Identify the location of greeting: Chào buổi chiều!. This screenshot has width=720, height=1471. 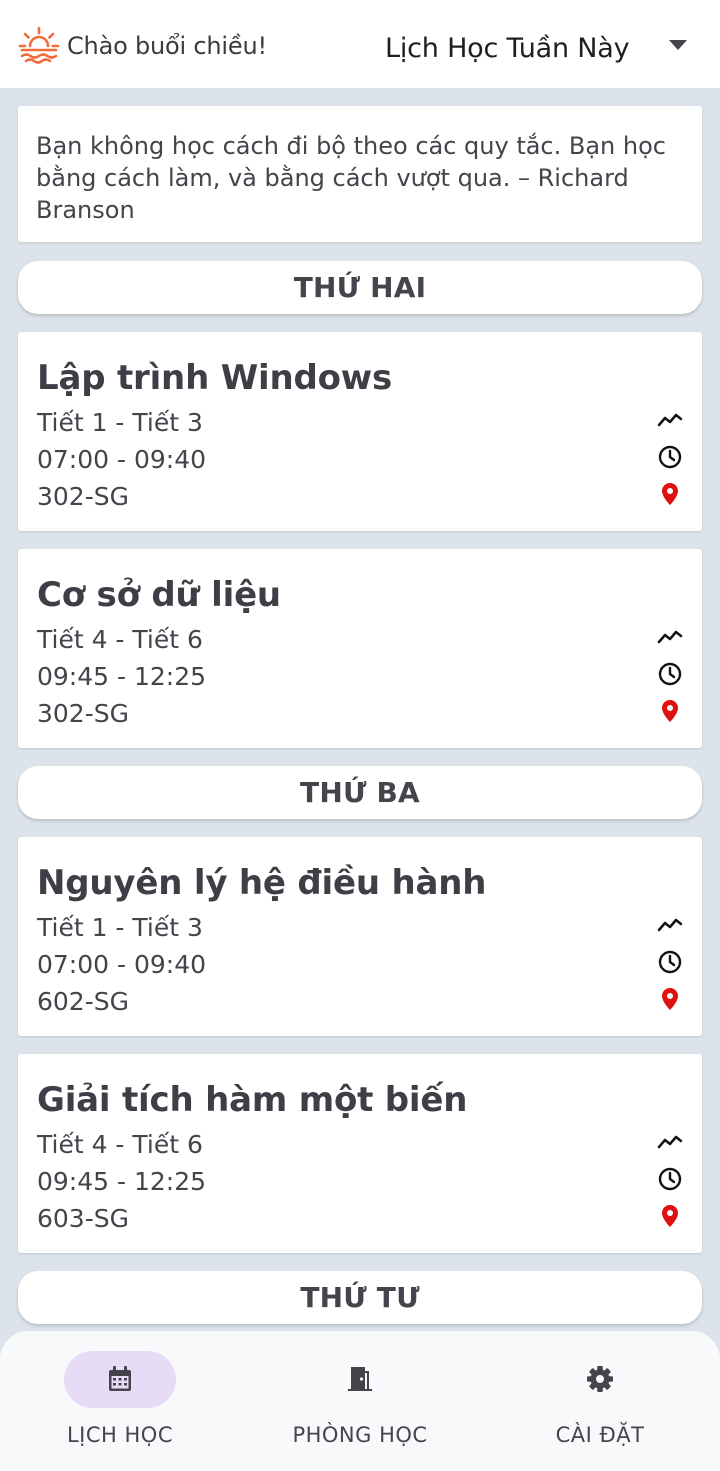
(142, 46).